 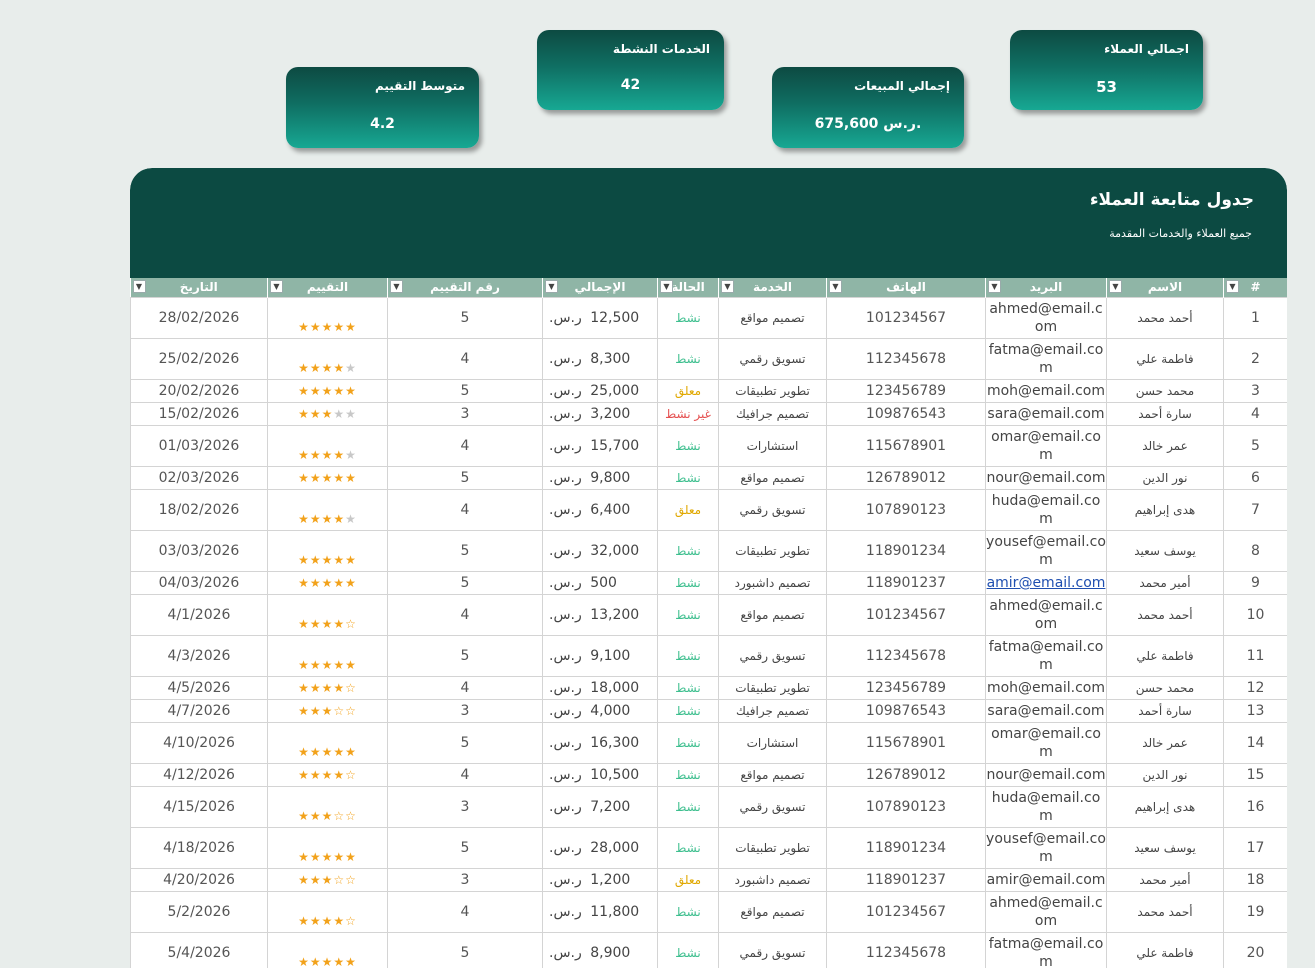 What do you see at coordinates (199, 414) in the screenshot?
I see `cell-date: 15/02/2026` at bounding box center [199, 414].